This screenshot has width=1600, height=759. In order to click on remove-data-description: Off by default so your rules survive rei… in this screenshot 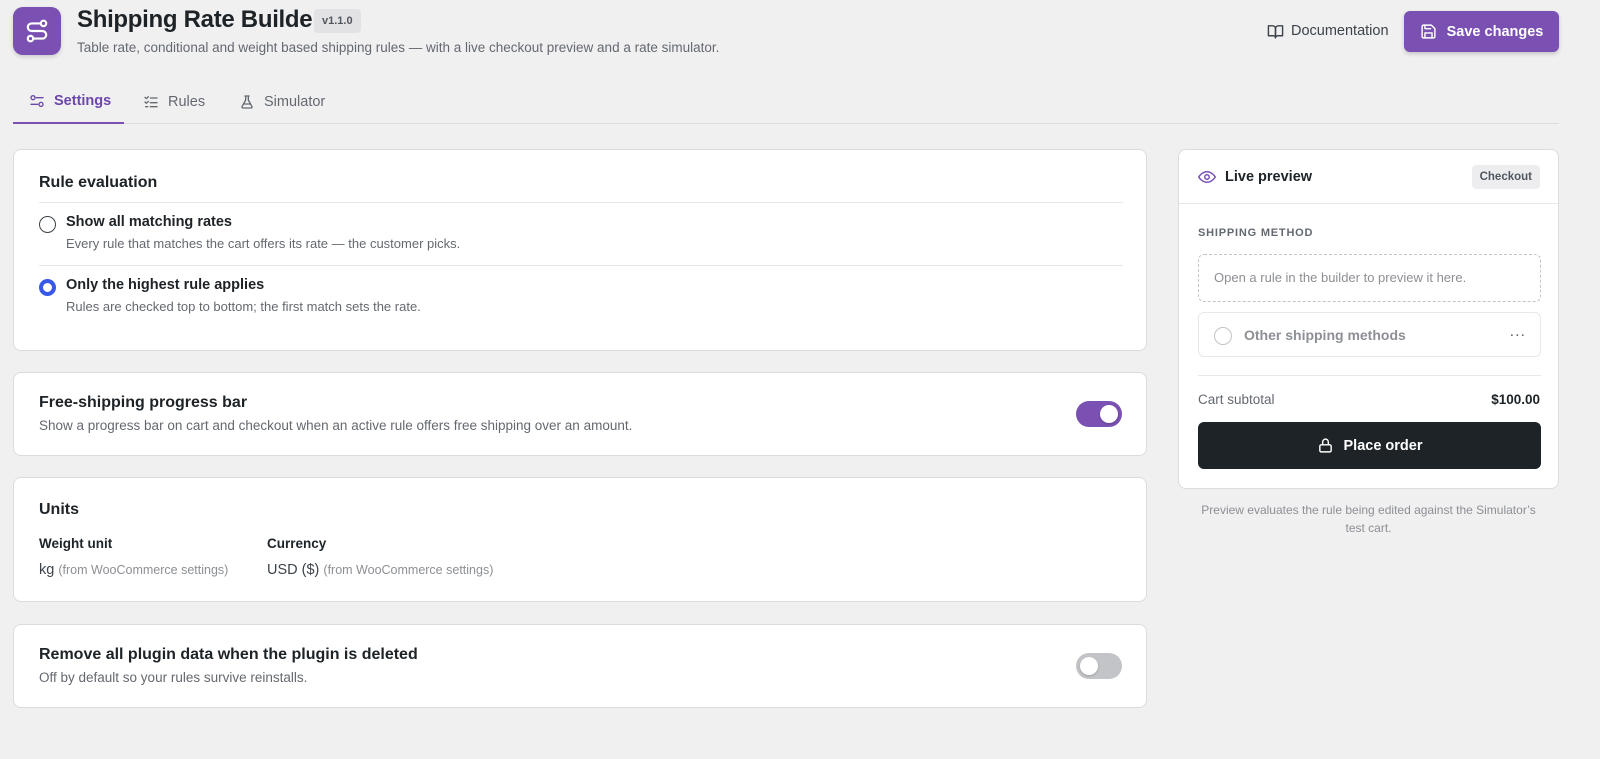, I will do `click(173, 677)`.